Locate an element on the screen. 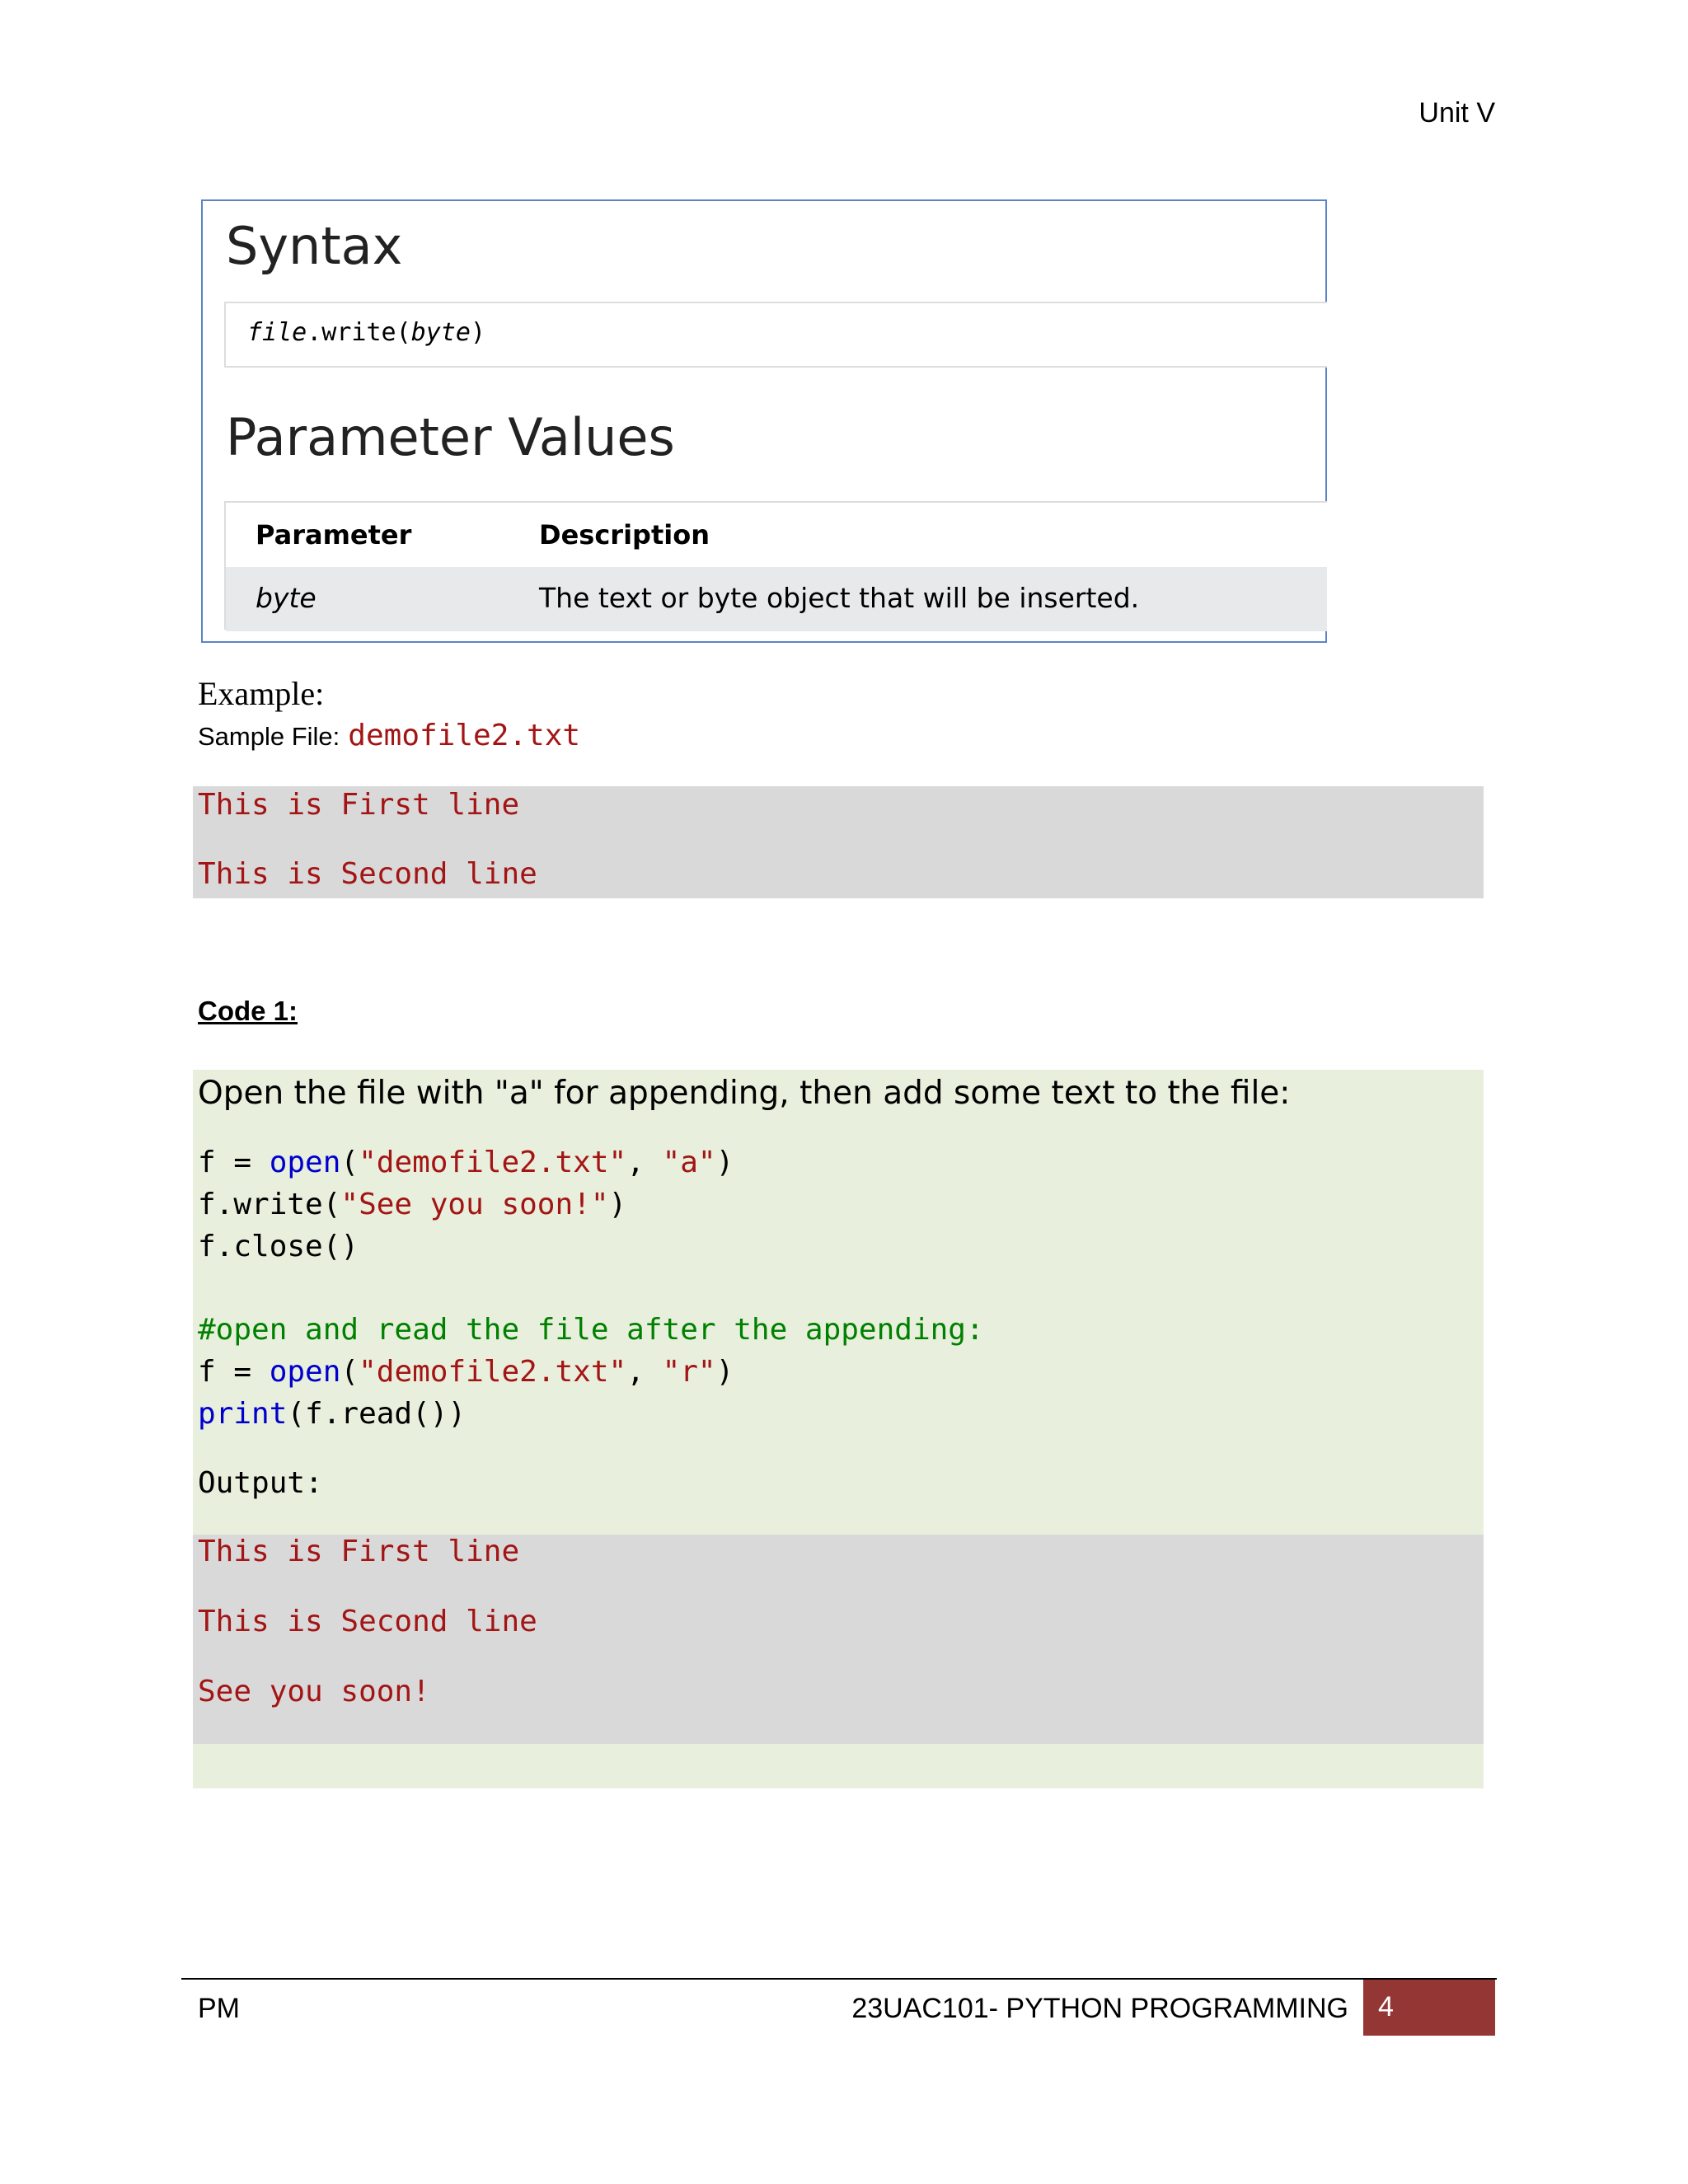 The width and height of the screenshot is (1688, 2184). syntax-param: byte is located at coordinates (441, 332).